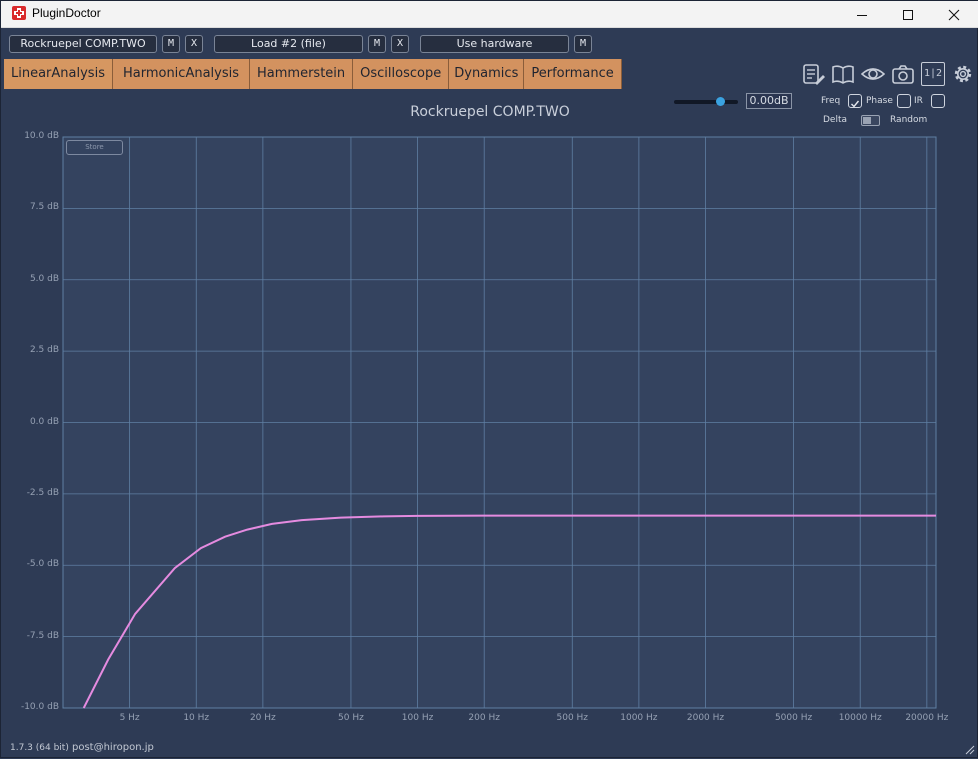 The image size is (978, 759). I want to click on x-tick-label: 20000 Hz, so click(927, 718).